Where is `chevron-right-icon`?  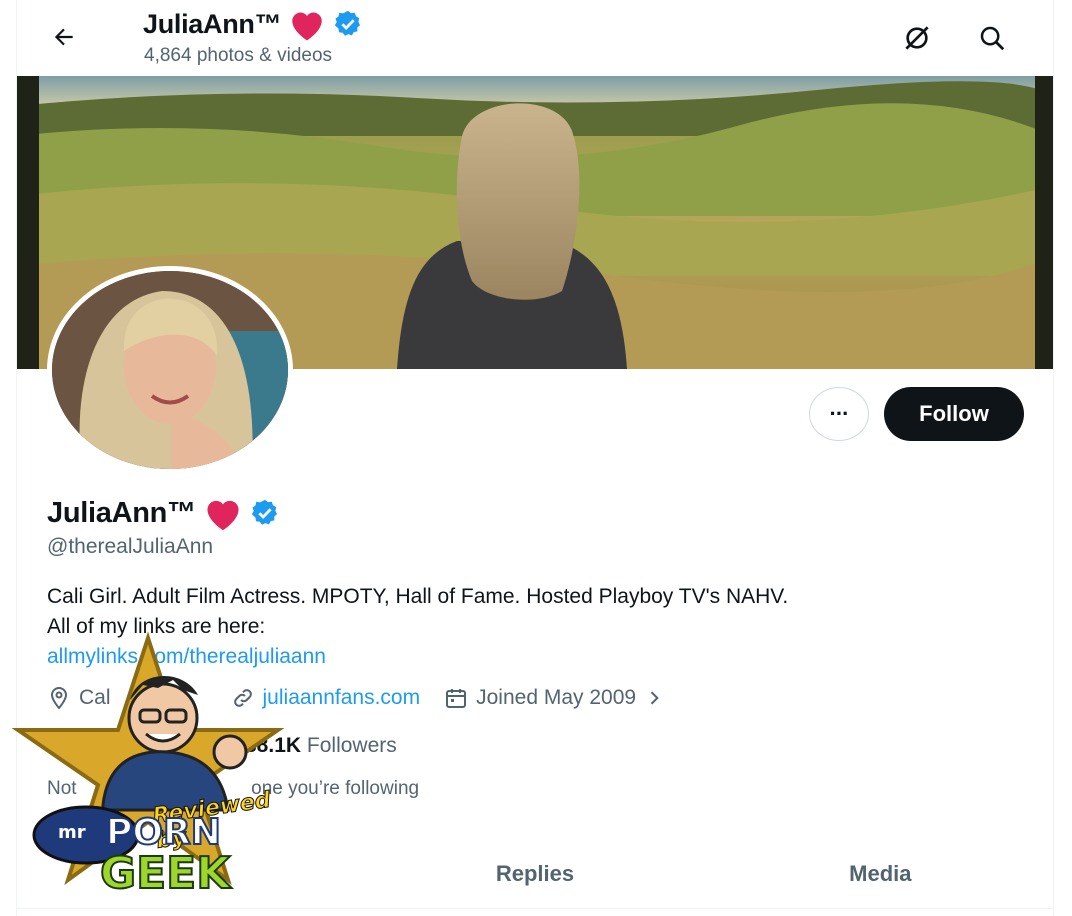 chevron-right-icon is located at coordinates (654, 698).